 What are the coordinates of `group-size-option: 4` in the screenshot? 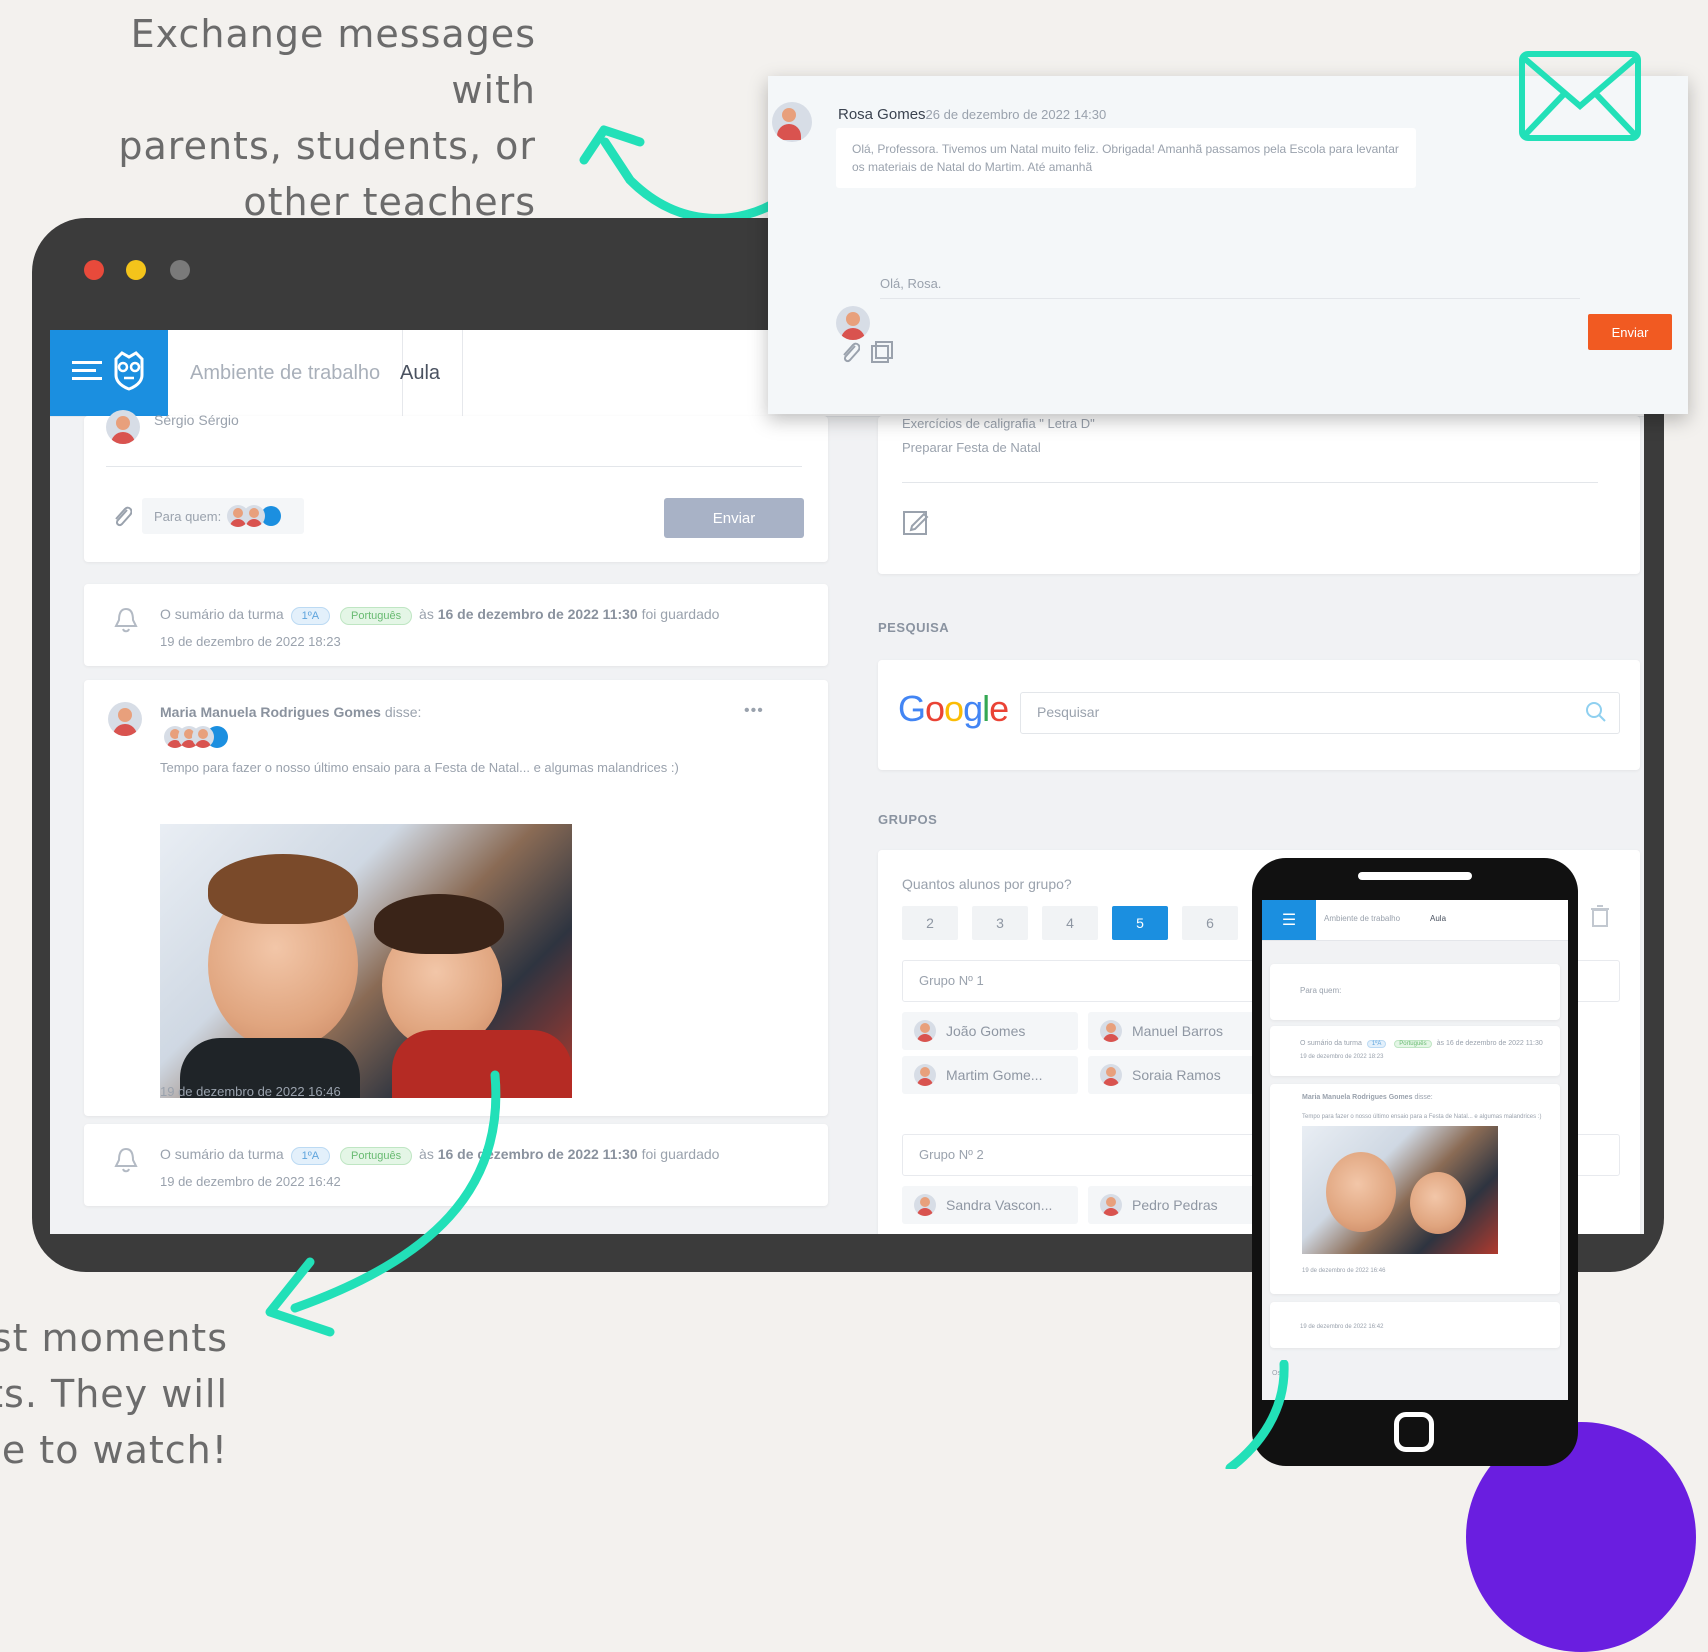 It's located at (1070, 923).